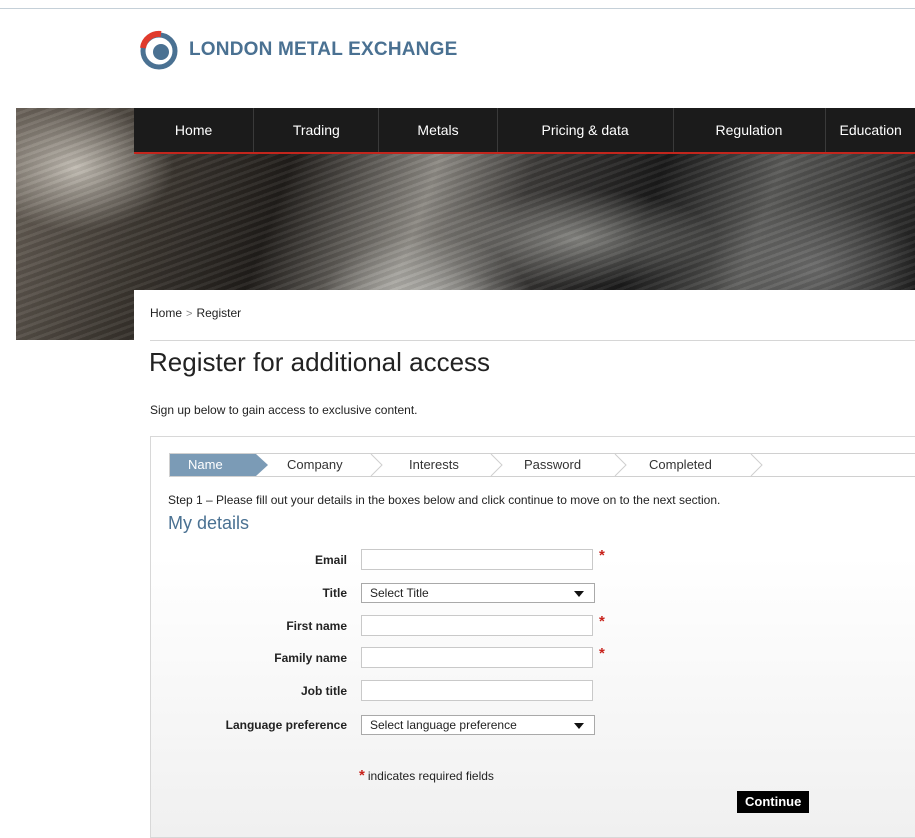  What do you see at coordinates (553, 464) in the screenshot?
I see `step-password: Password` at bounding box center [553, 464].